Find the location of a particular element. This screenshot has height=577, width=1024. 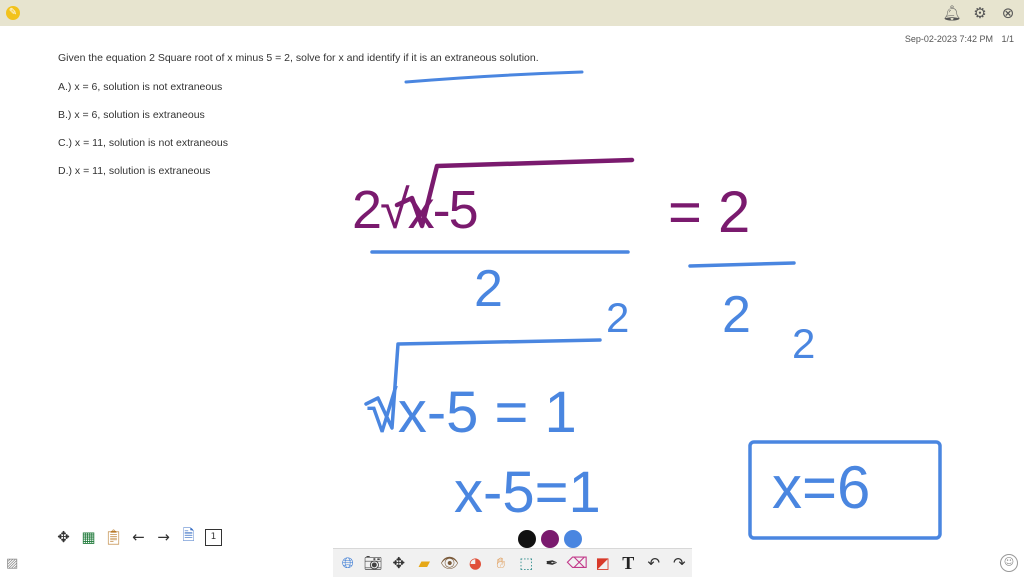

camera-icon: 📷︎ is located at coordinates (374, 563).